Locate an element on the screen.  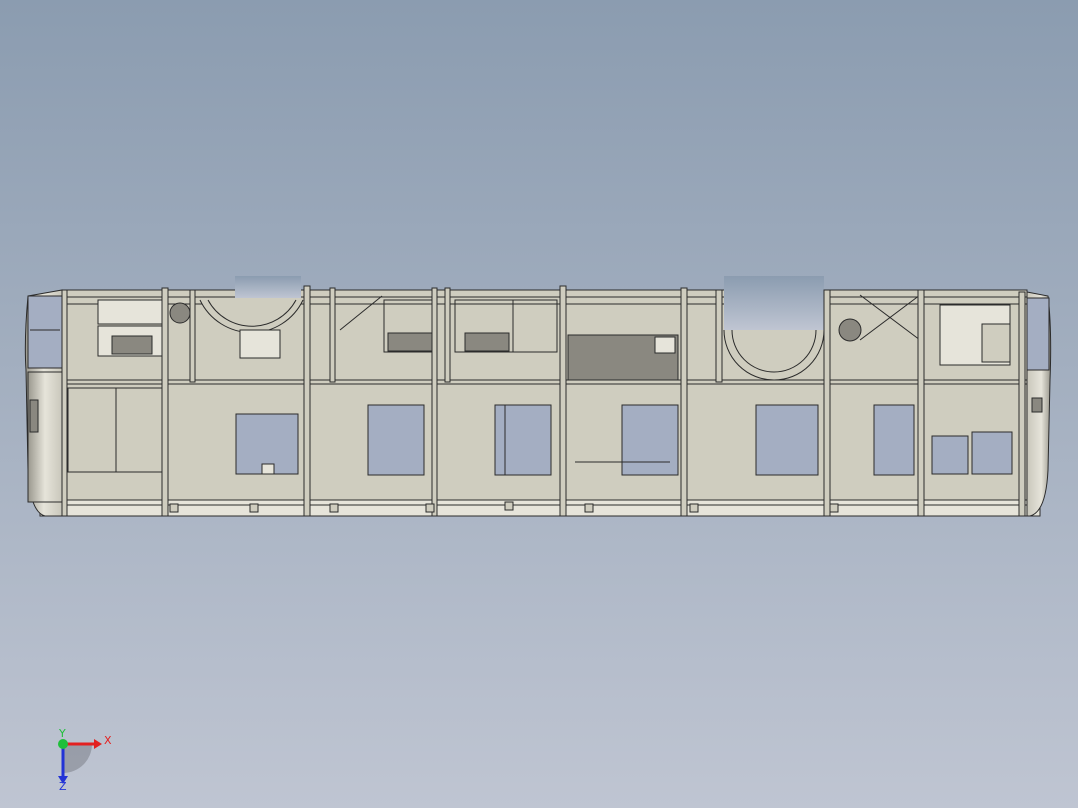
rear-upper-glass is located at coordinates (1038, 334).